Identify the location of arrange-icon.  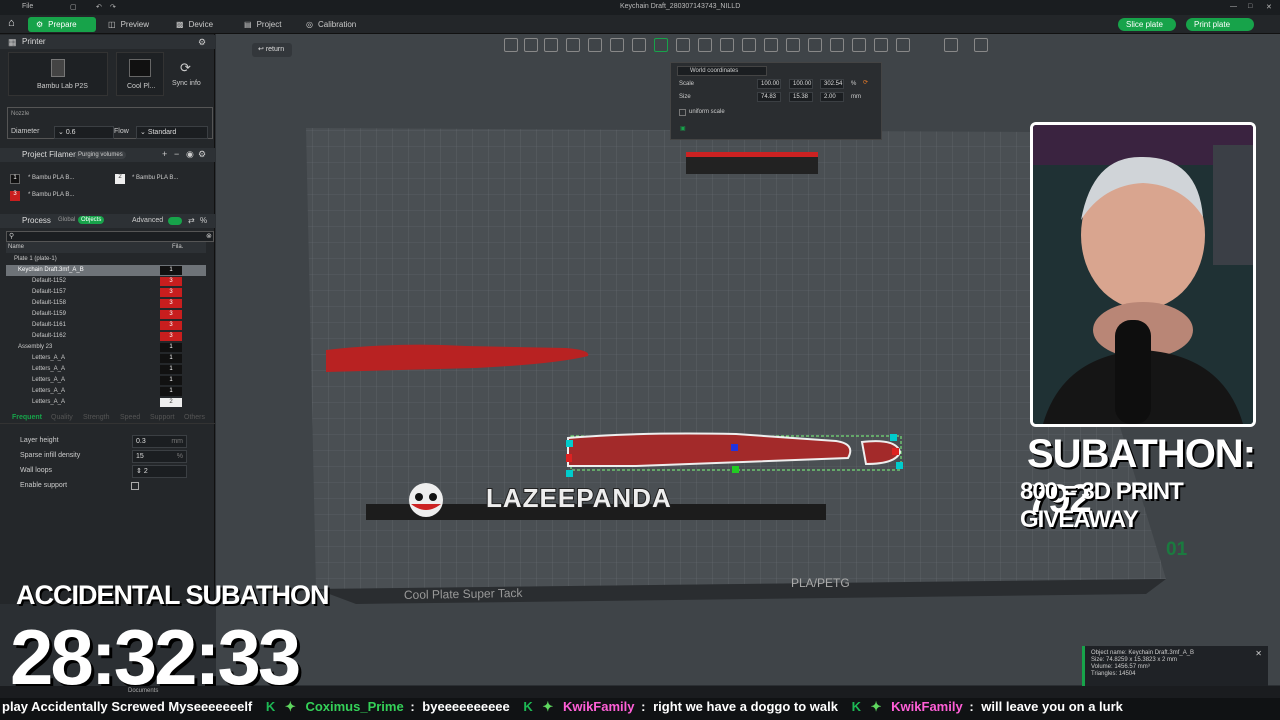
(573, 45).